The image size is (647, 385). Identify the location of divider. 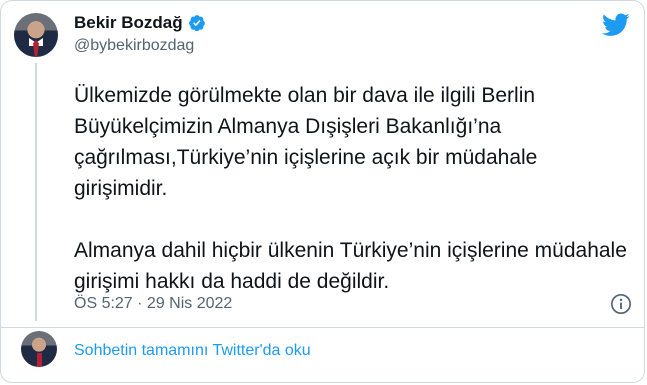
(322, 327).